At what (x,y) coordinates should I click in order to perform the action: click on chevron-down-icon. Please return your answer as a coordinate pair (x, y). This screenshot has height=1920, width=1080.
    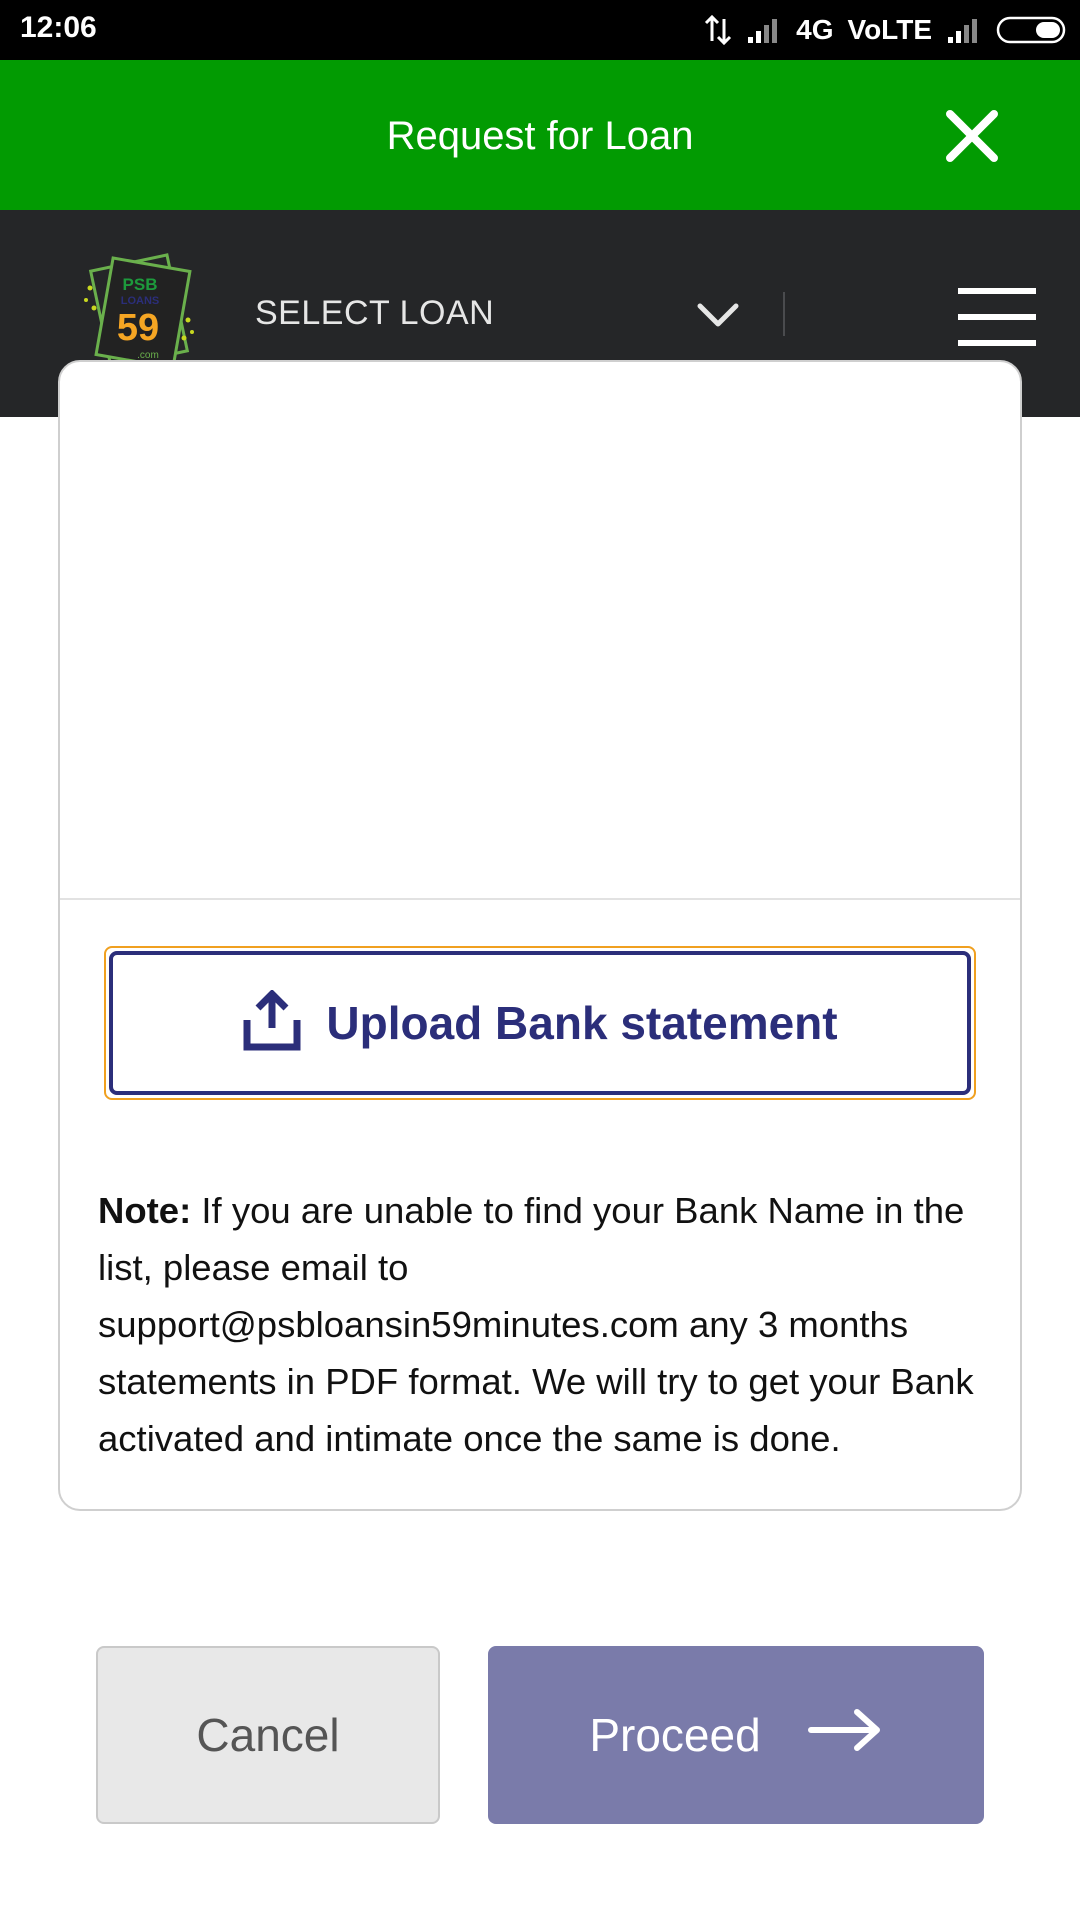
    Looking at the image, I should click on (718, 316).